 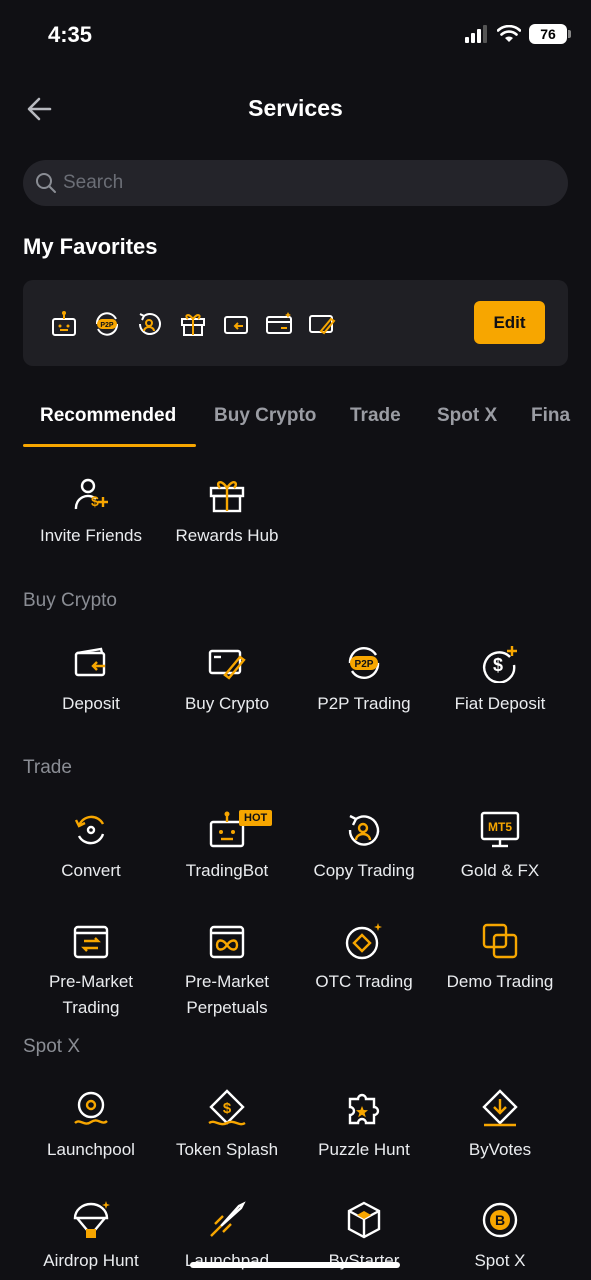 I want to click on service-label: TradingBot, so click(x=227, y=870).